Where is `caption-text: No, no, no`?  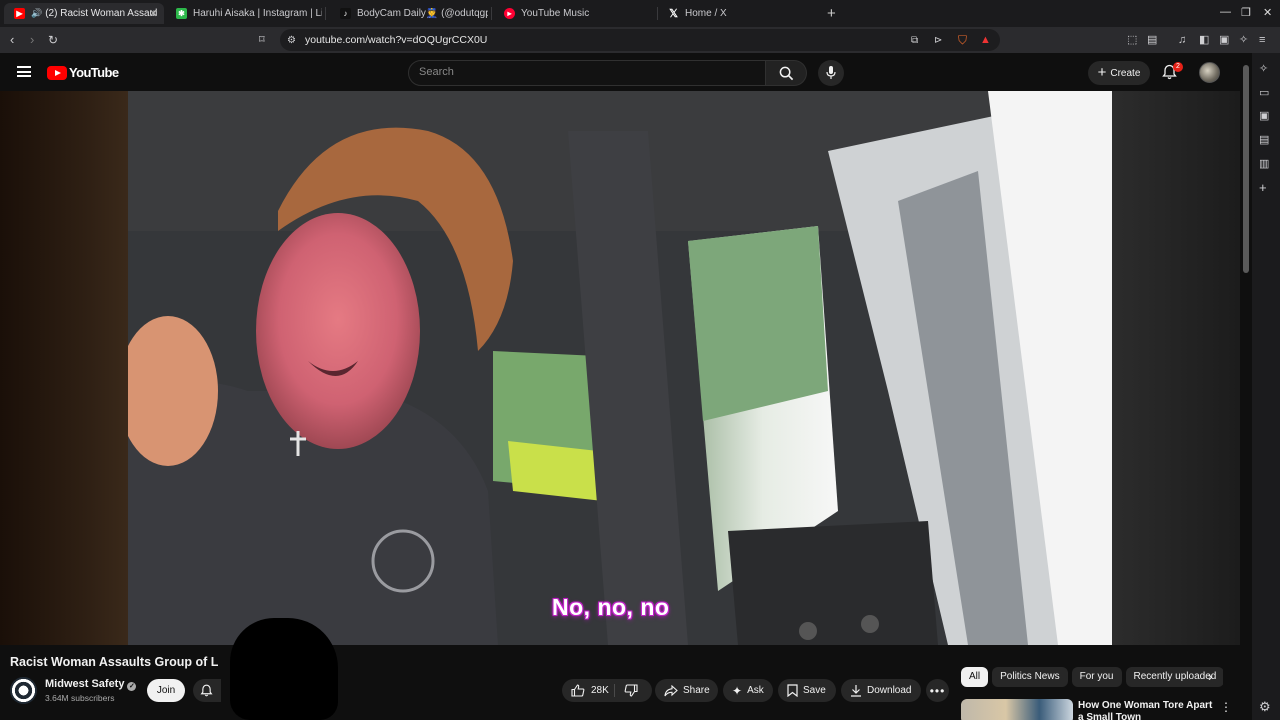 caption-text: No, no, no is located at coordinates (611, 607).